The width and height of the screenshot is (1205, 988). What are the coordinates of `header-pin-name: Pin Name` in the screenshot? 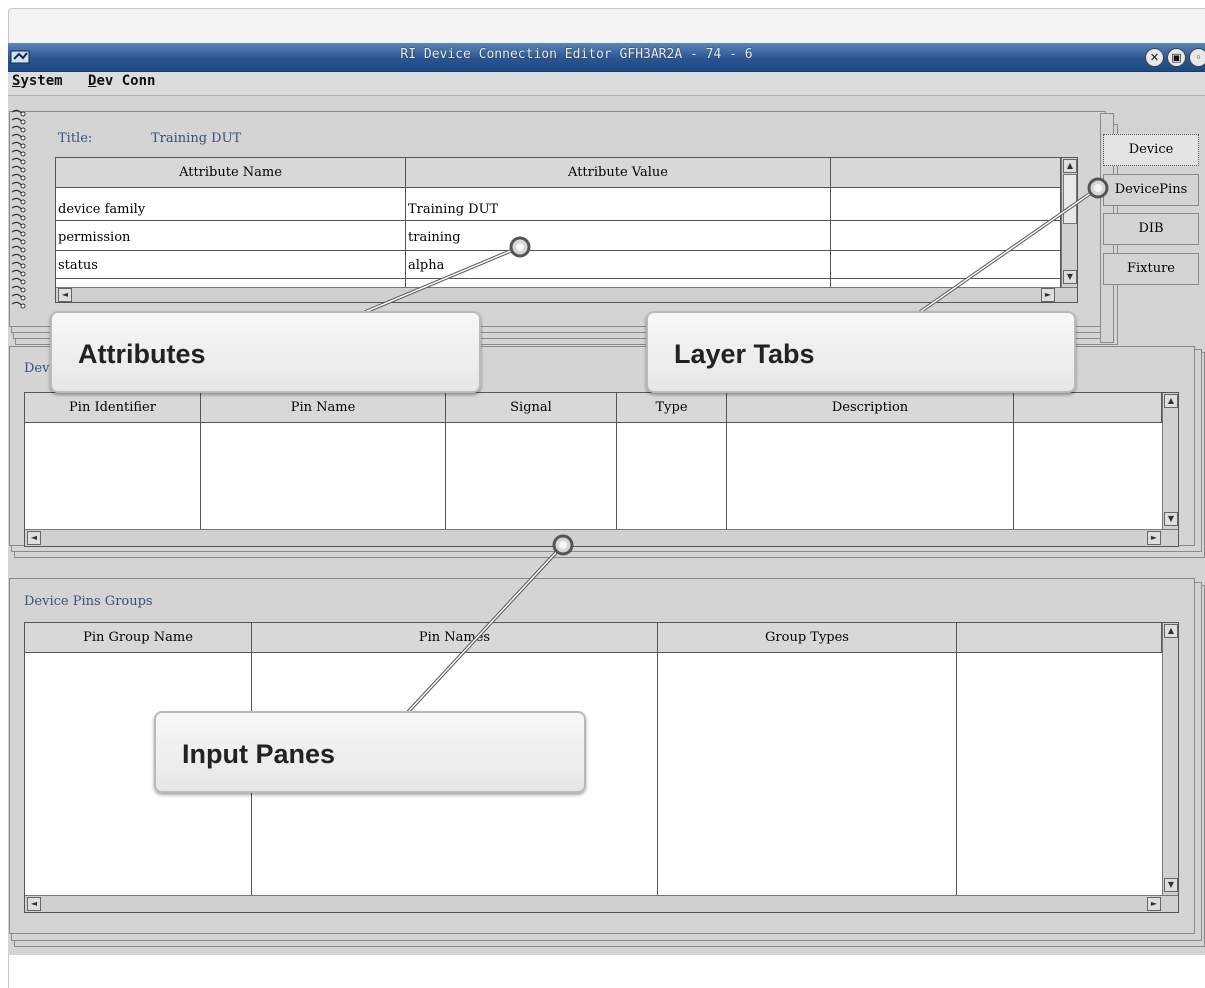 It's located at (323, 408).